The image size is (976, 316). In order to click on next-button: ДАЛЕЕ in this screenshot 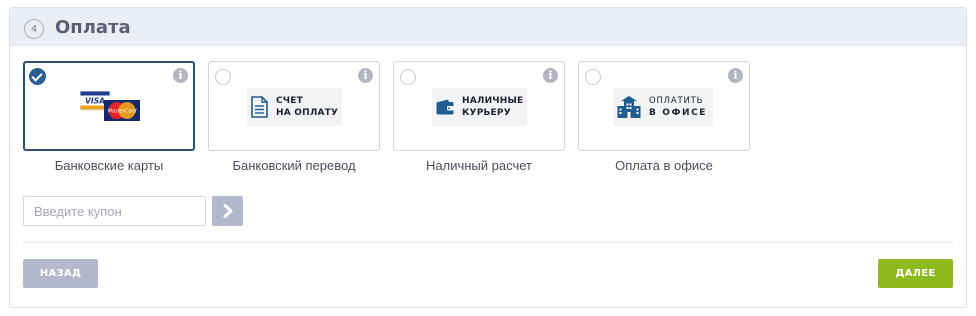, I will do `click(915, 273)`.